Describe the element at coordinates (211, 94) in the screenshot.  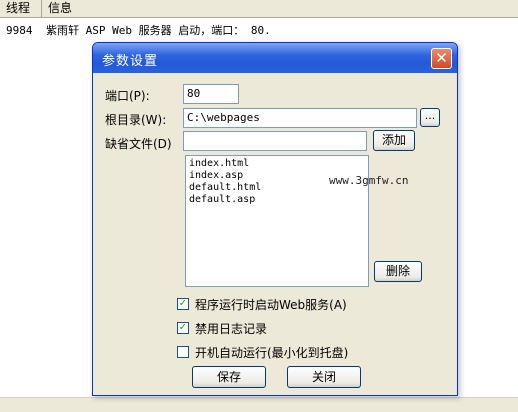
I see `port-input: 80` at that location.